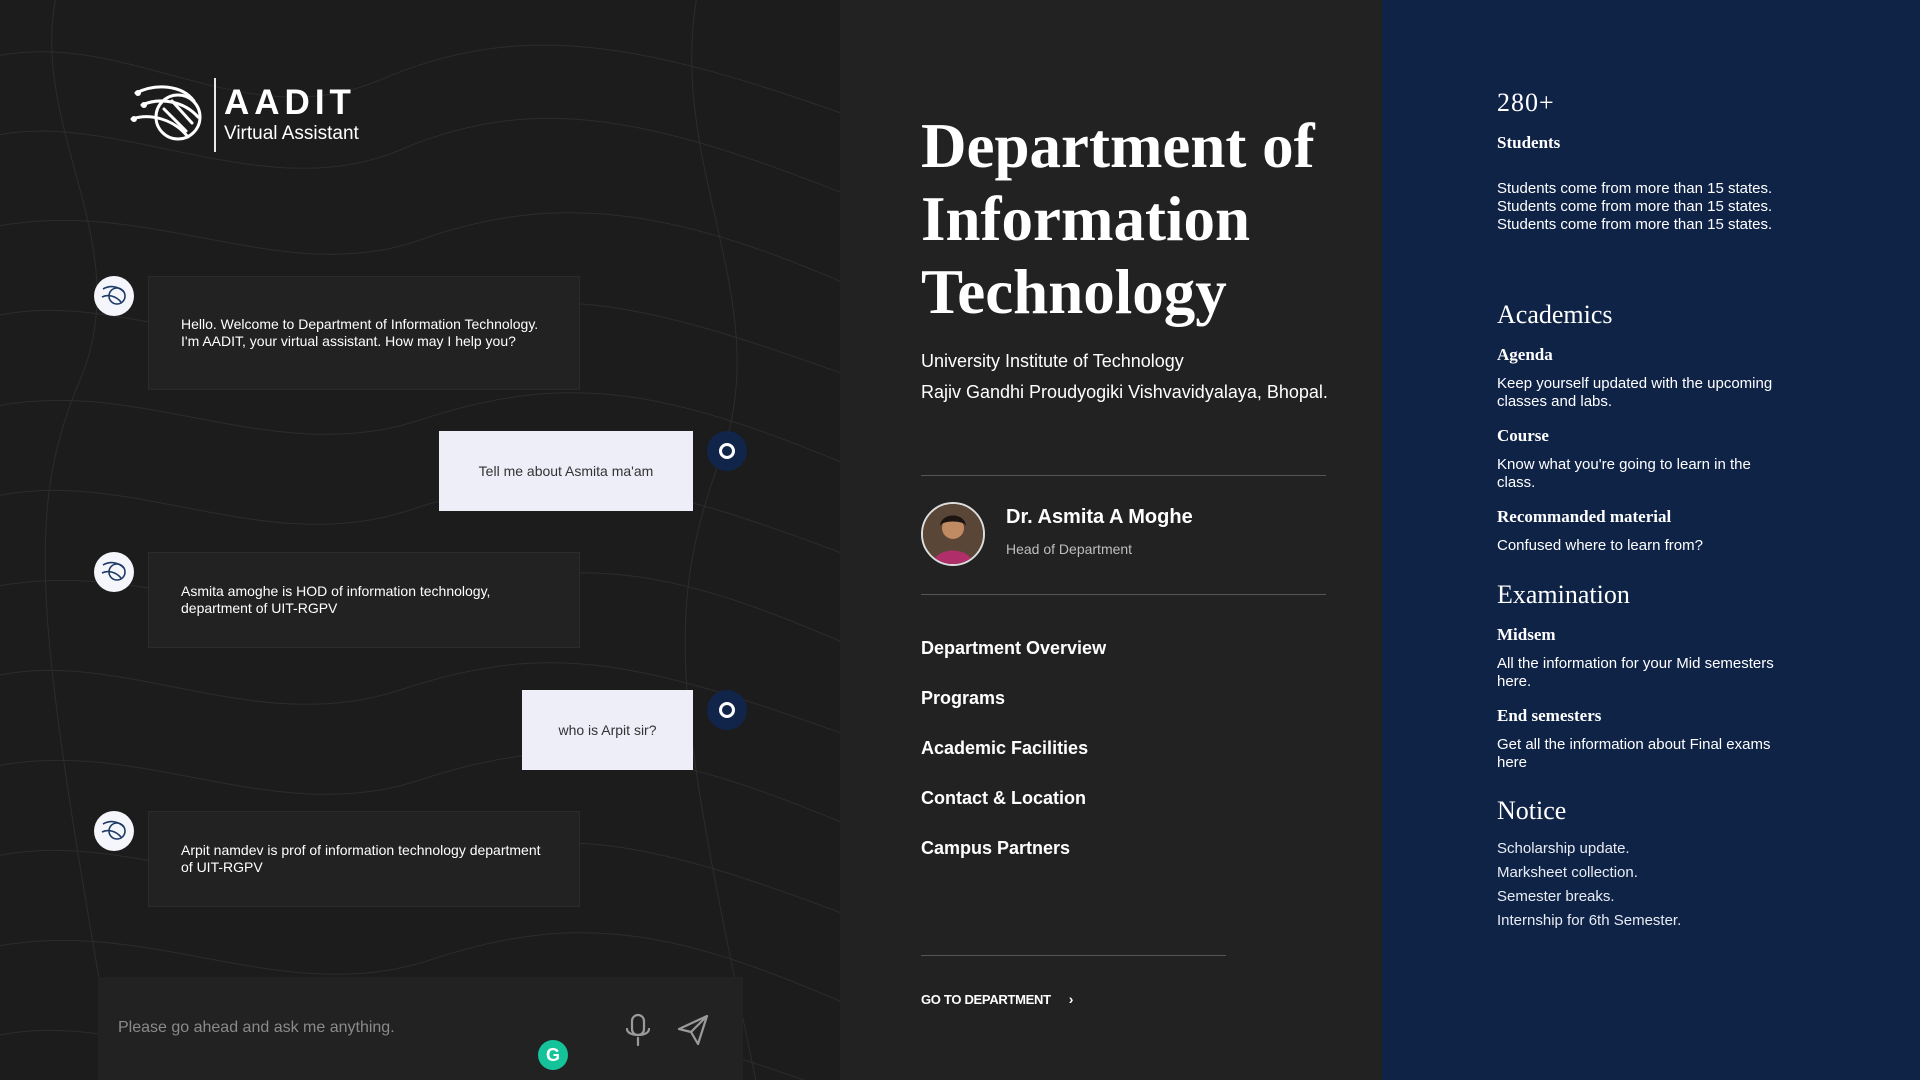  Describe the element at coordinates (1600, 545) in the screenshot. I see `academics-material-desc: Confused where to learn from?` at that location.